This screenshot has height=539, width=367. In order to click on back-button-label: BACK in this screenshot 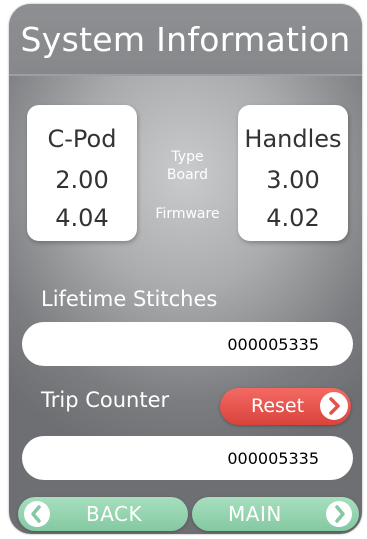, I will do `click(114, 514)`.